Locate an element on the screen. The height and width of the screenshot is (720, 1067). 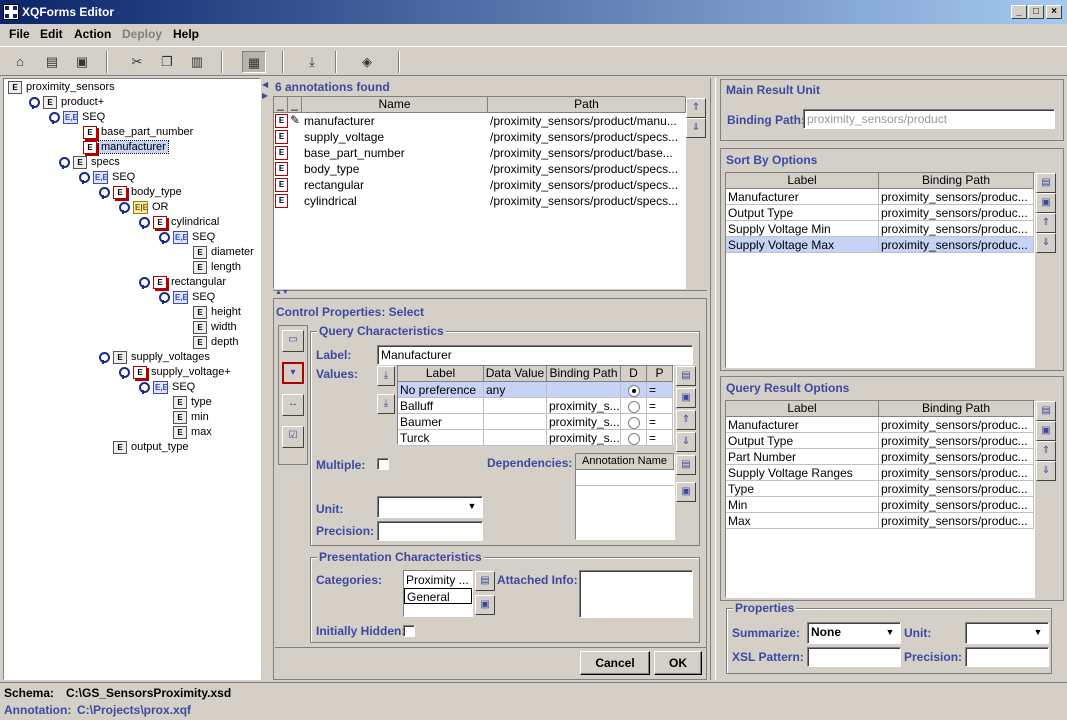
unit-combo: ▼ is located at coordinates (430, 507).